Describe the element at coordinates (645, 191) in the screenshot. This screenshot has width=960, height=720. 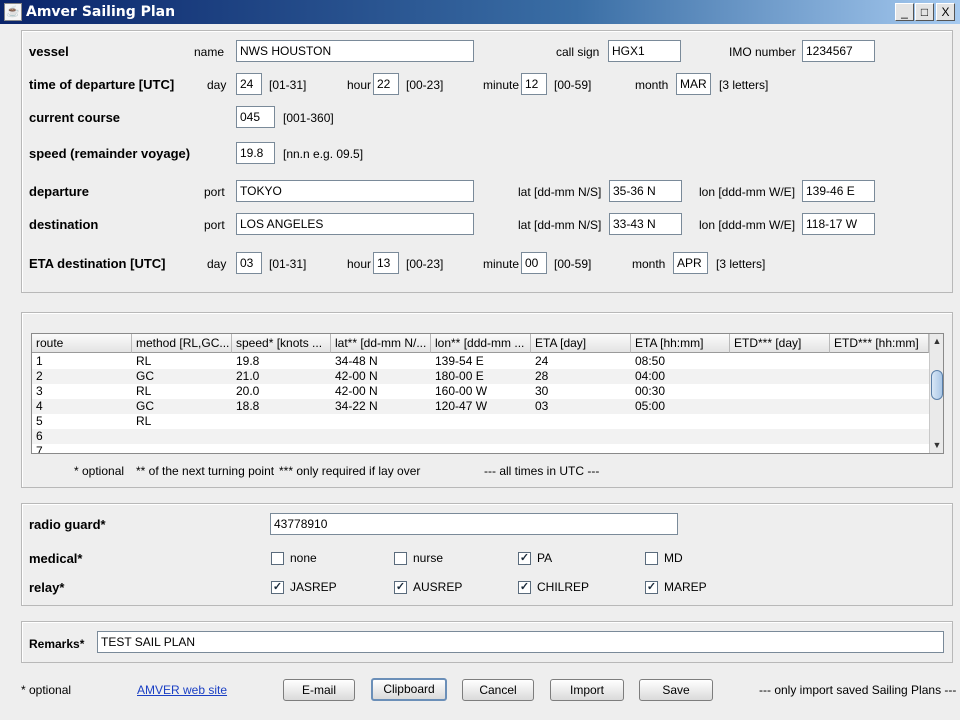
I see `departure-lat-input` at that location.